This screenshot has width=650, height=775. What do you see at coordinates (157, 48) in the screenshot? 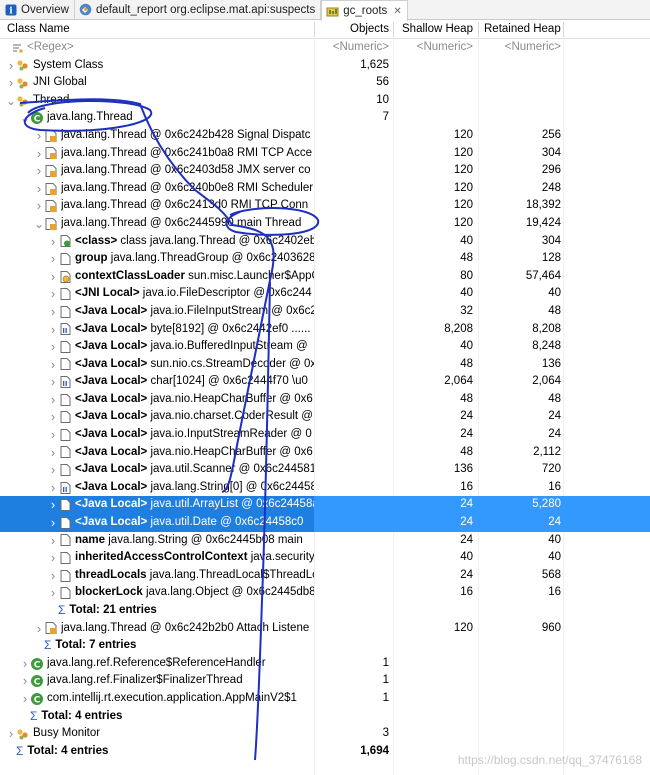
I see `filter-name-cell: <Regex>` at bounding box center [157, 48].